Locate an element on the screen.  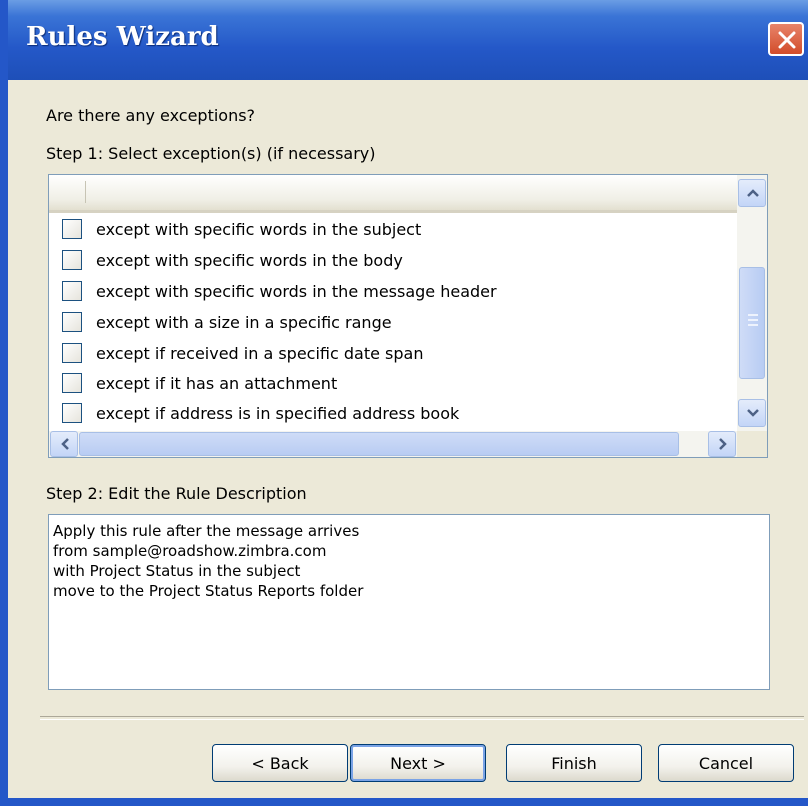
scroll-up-button is located at coordinates (752, 193).